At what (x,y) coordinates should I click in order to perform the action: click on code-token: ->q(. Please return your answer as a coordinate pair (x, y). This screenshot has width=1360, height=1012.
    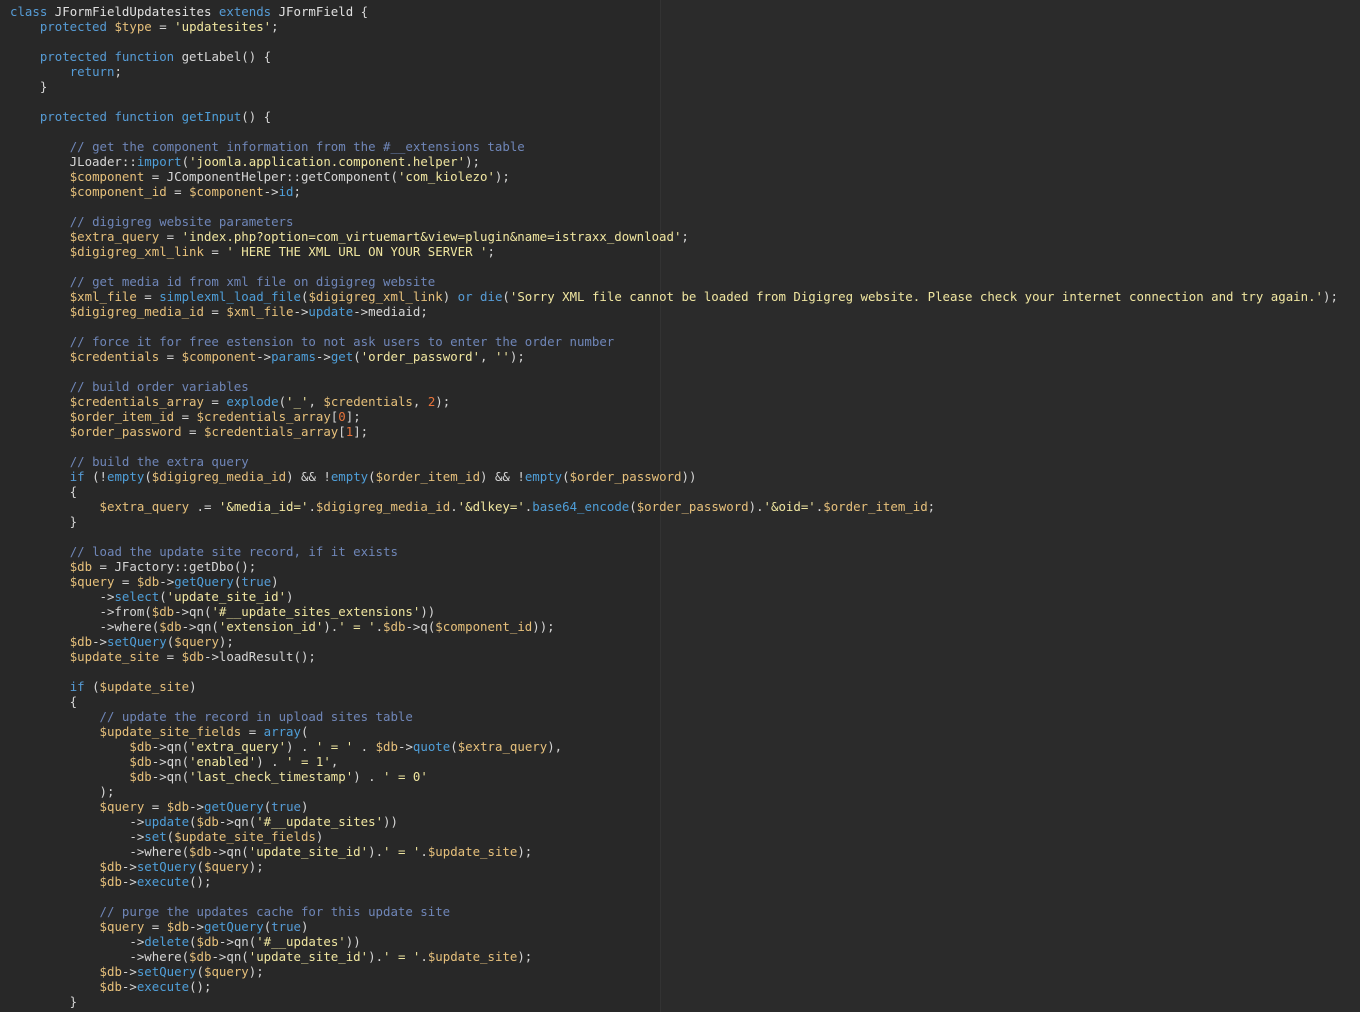
    Looking at the image, I should click on (420, 626).